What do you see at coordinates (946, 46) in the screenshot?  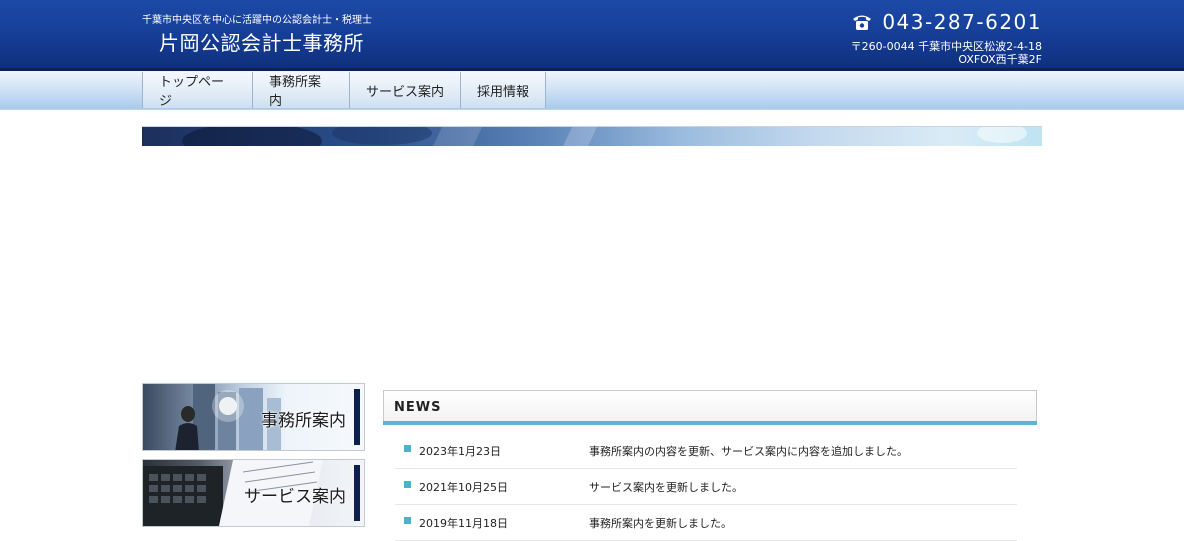 I see `address-line-1: 〒260-0044 千葉市中央区松波2-4-18` at bounding box center [946, 46].